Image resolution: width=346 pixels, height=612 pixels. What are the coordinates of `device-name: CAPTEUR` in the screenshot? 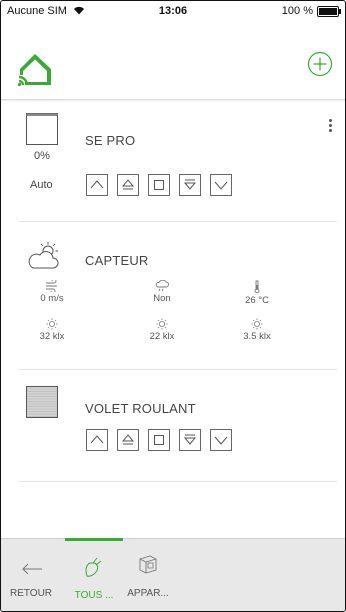 It's located at (117, 260).